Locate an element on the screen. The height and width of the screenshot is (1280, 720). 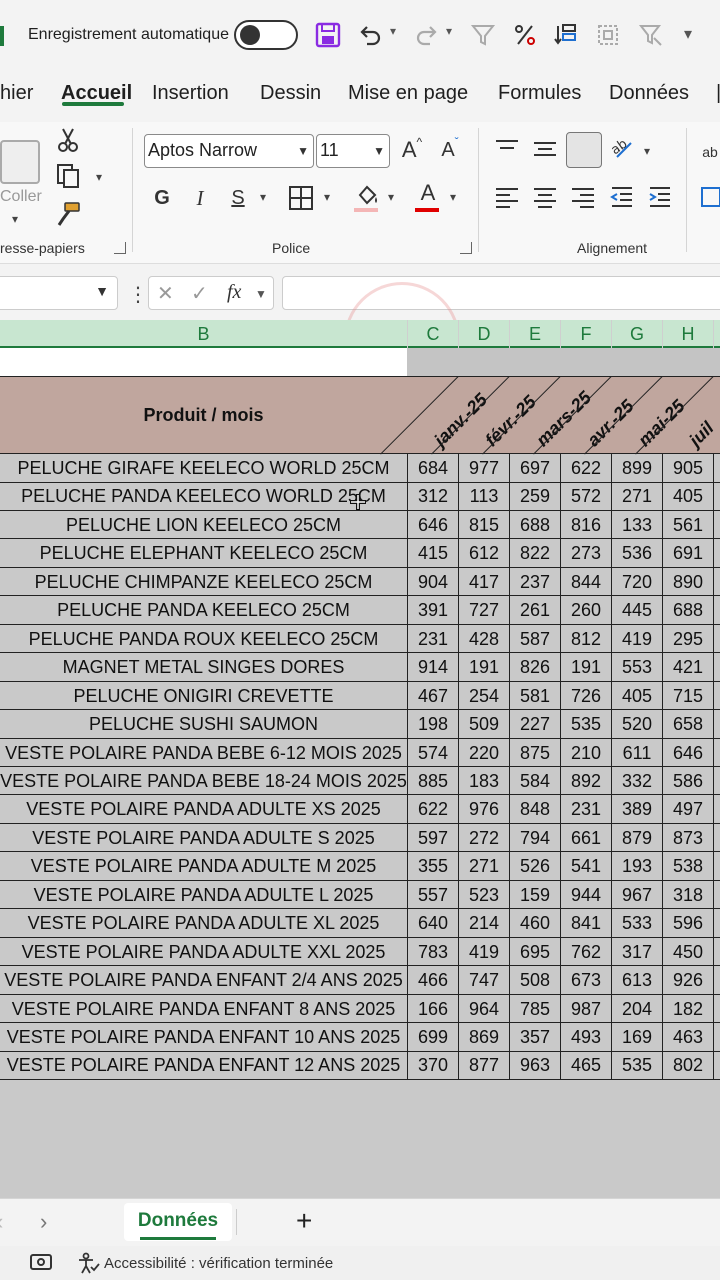
value-cell: 261 is located at coordinates (535, 610).